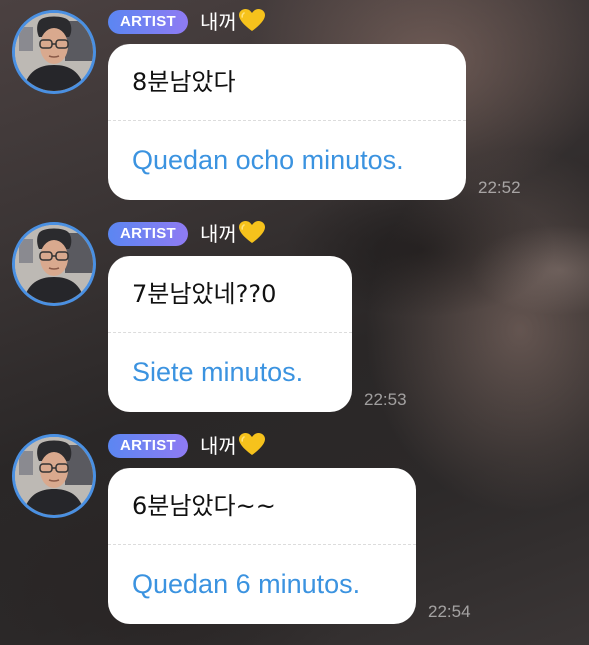 The width and height of the screenshot is (589, 645). What do you see at coordinates (499, 187) in the screenshot?
I see `message-timestamp: 22:52` at bounding box center [499, 187].